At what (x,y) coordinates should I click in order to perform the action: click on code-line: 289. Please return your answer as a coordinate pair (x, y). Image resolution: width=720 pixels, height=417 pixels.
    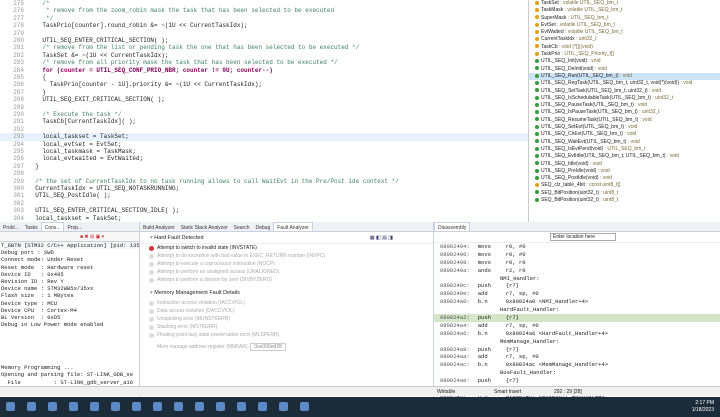
    Looking at the image, I should click on (264, 107).